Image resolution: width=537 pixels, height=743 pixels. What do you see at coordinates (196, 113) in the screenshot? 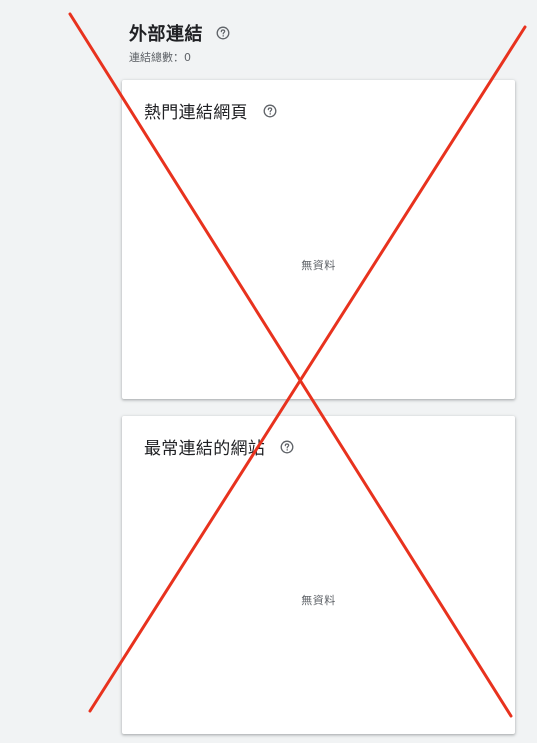
I see `card-title: 熱門連結網頁` at bounding box center [196, 113].